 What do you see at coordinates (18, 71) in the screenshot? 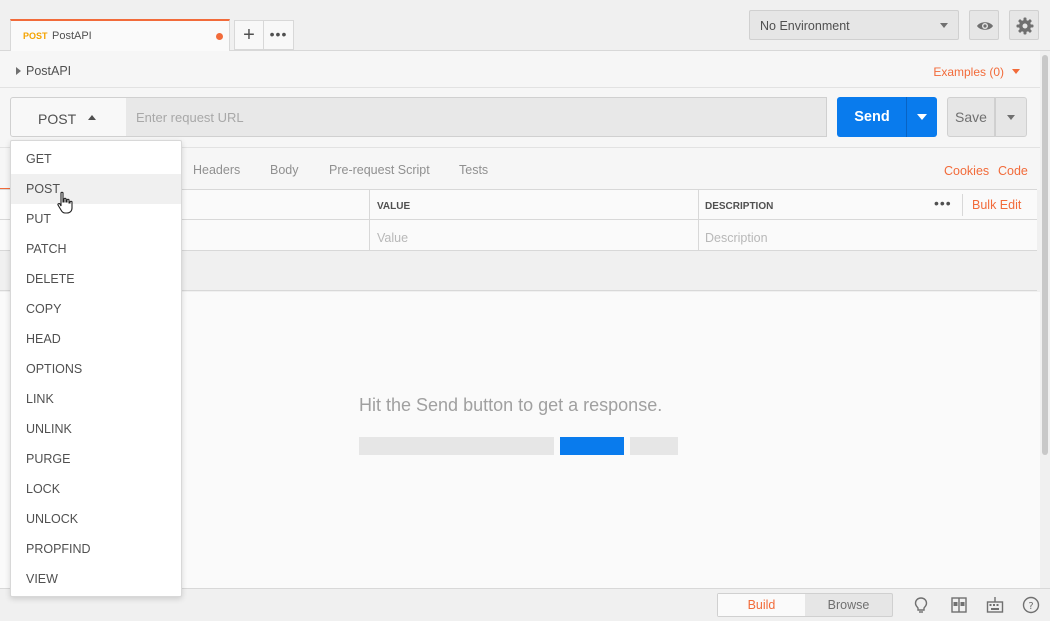
I see `expand-caret-icon` at bounding box center [18, 71].